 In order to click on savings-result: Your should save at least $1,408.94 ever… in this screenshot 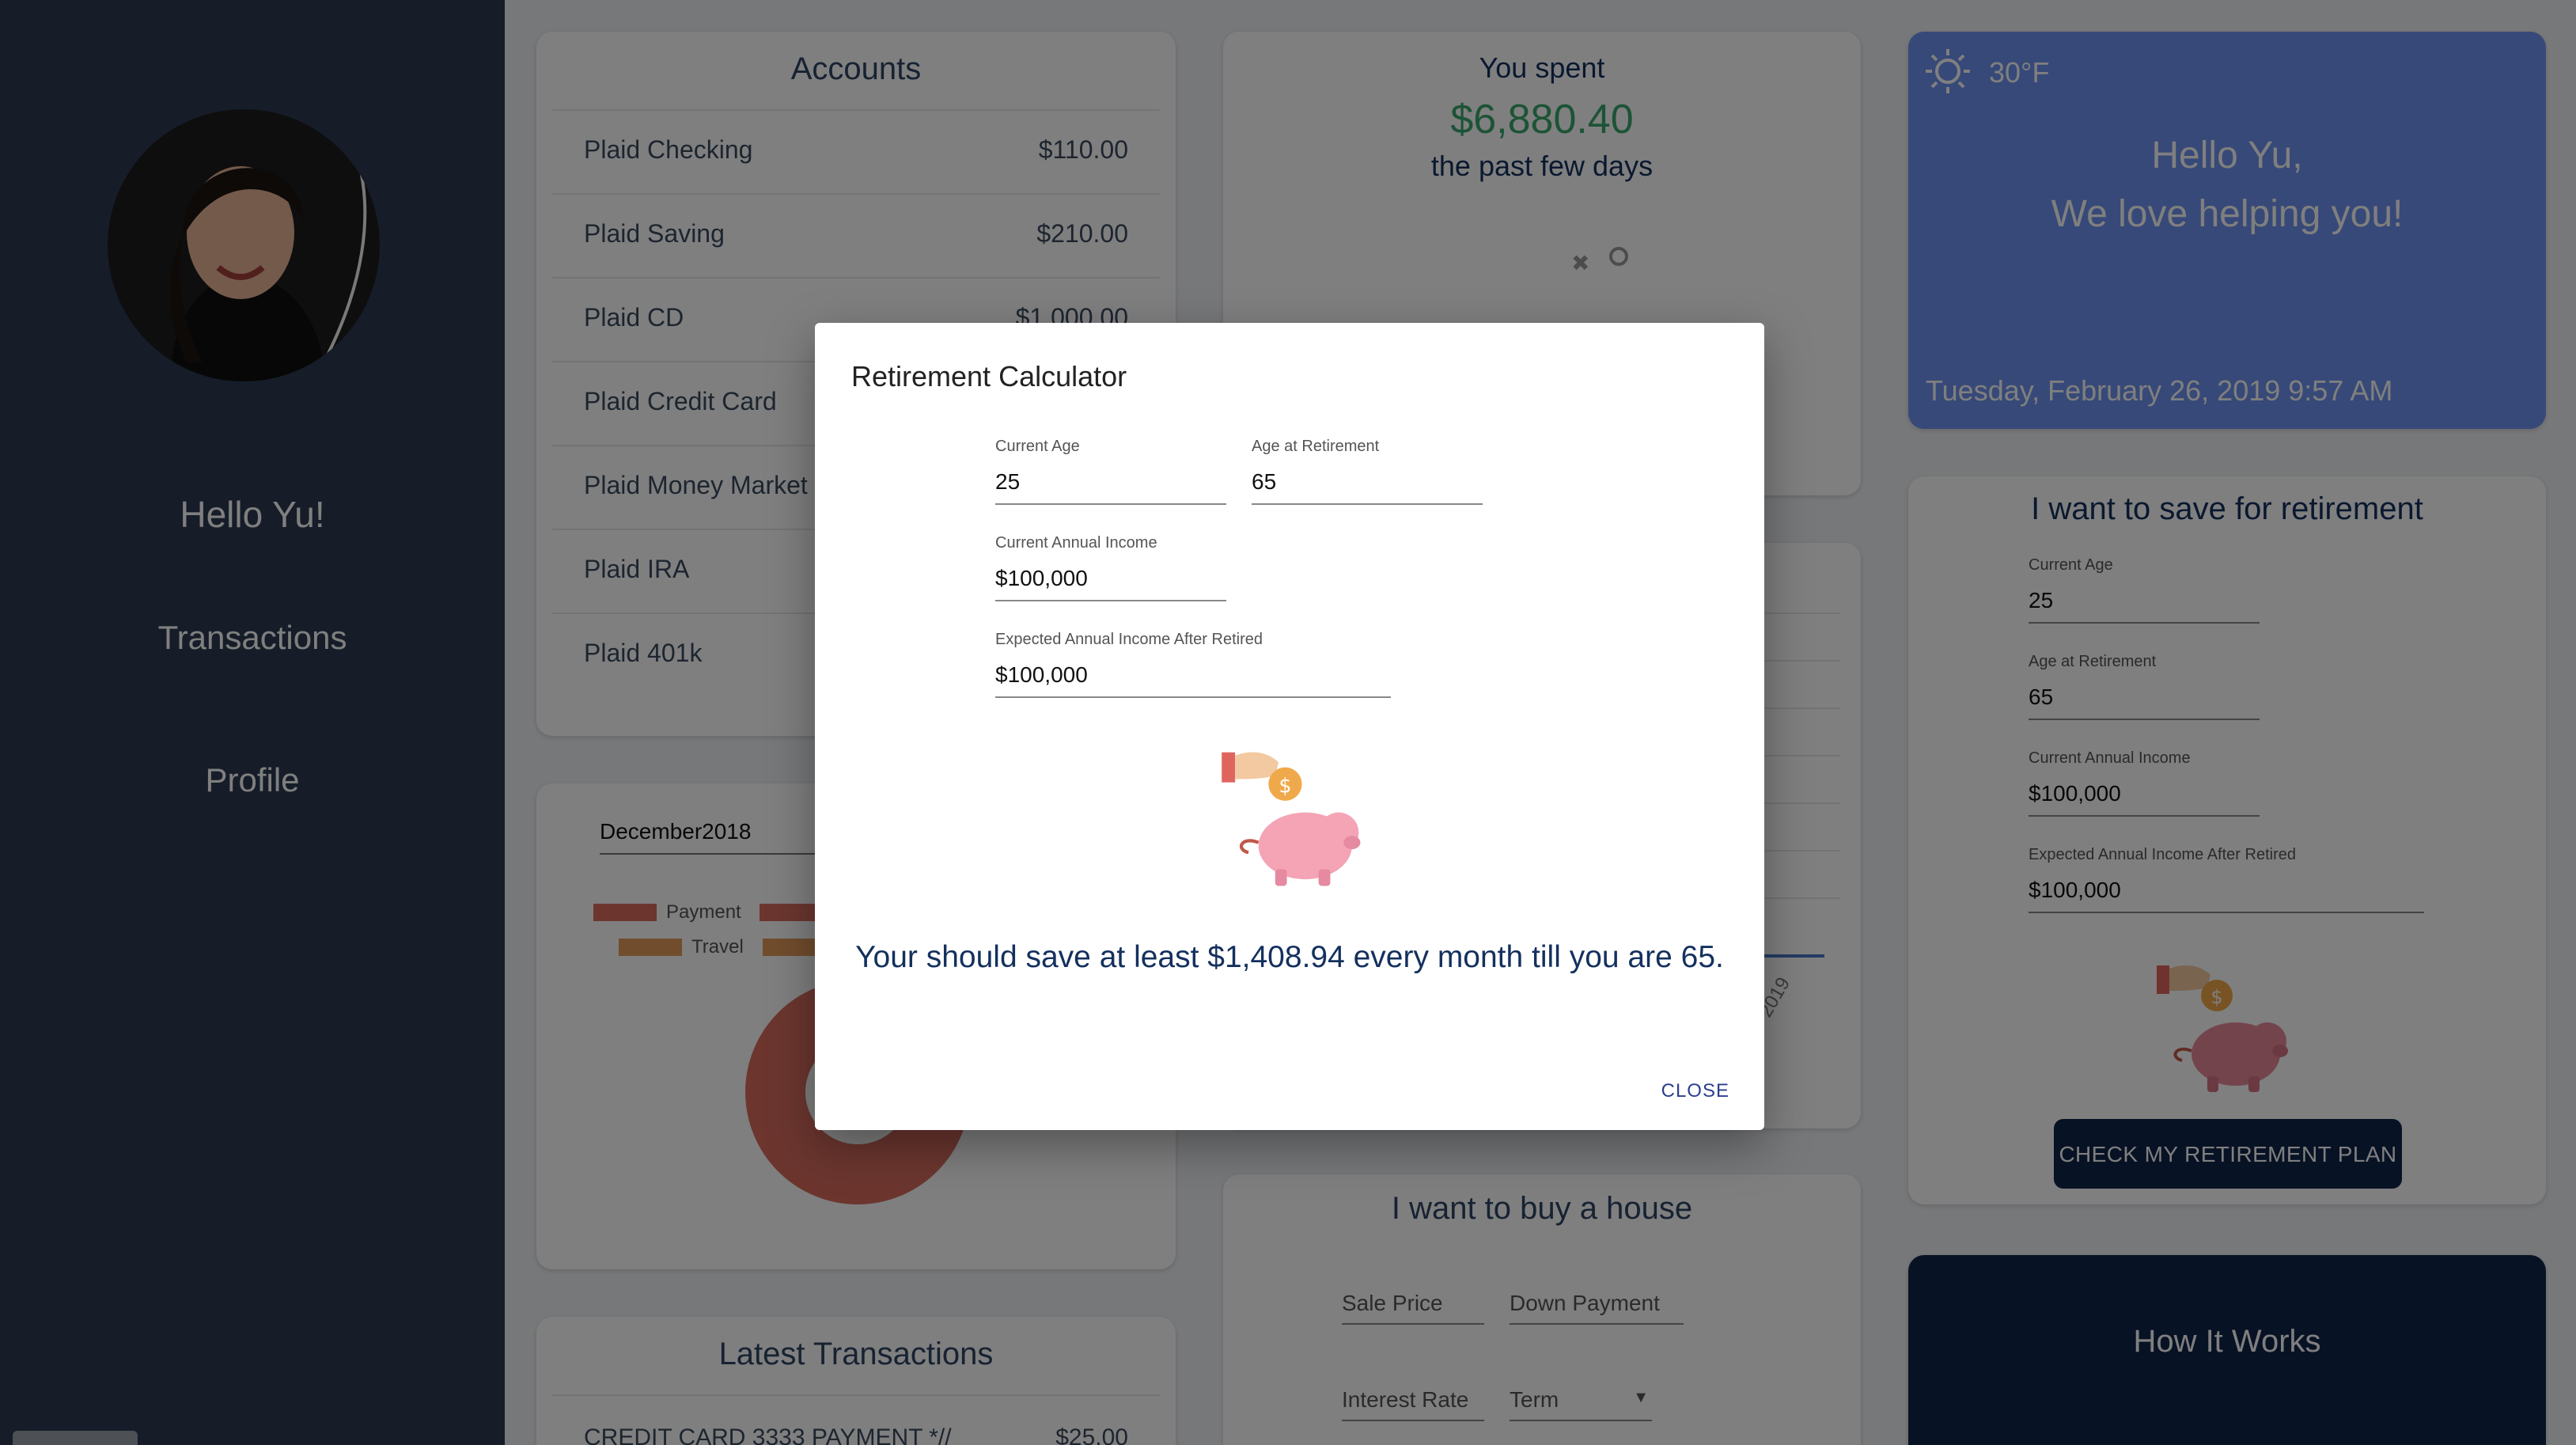, I will do `click(1289, 957)`.